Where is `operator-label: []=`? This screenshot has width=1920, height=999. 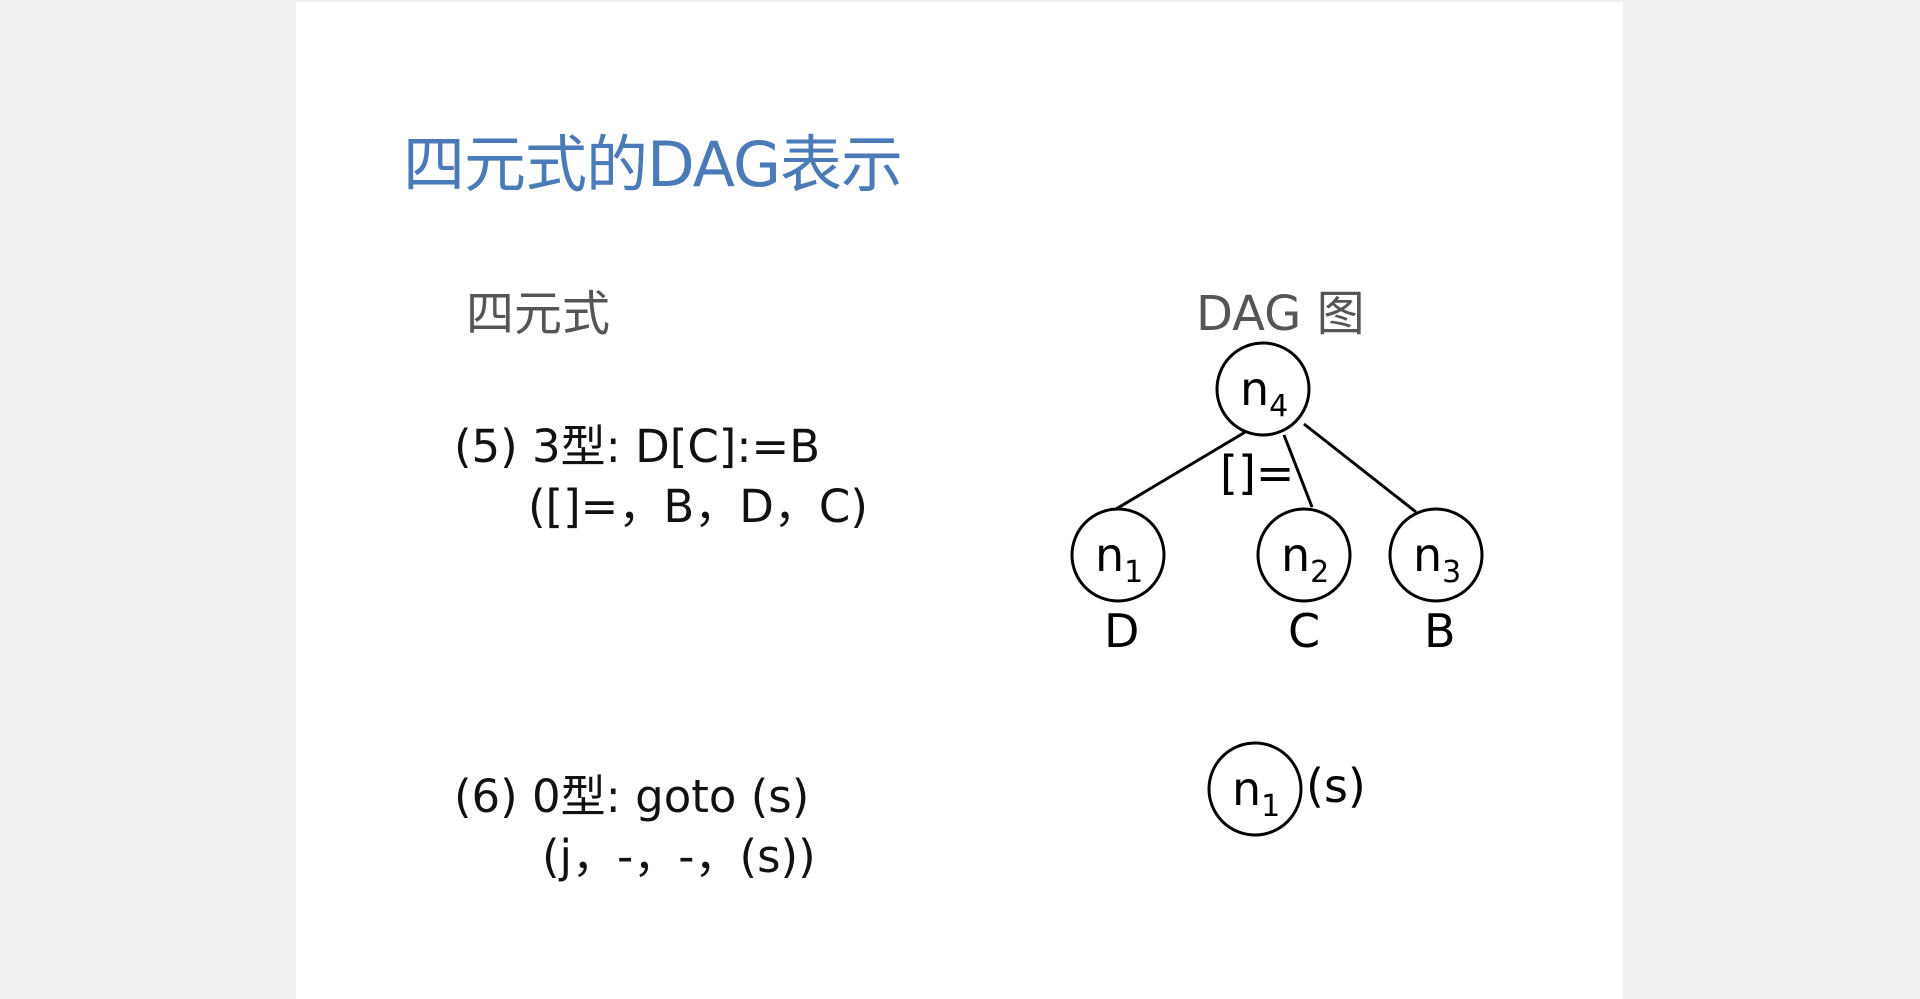 operator-label: []= is located at coordinates (1257, 473).